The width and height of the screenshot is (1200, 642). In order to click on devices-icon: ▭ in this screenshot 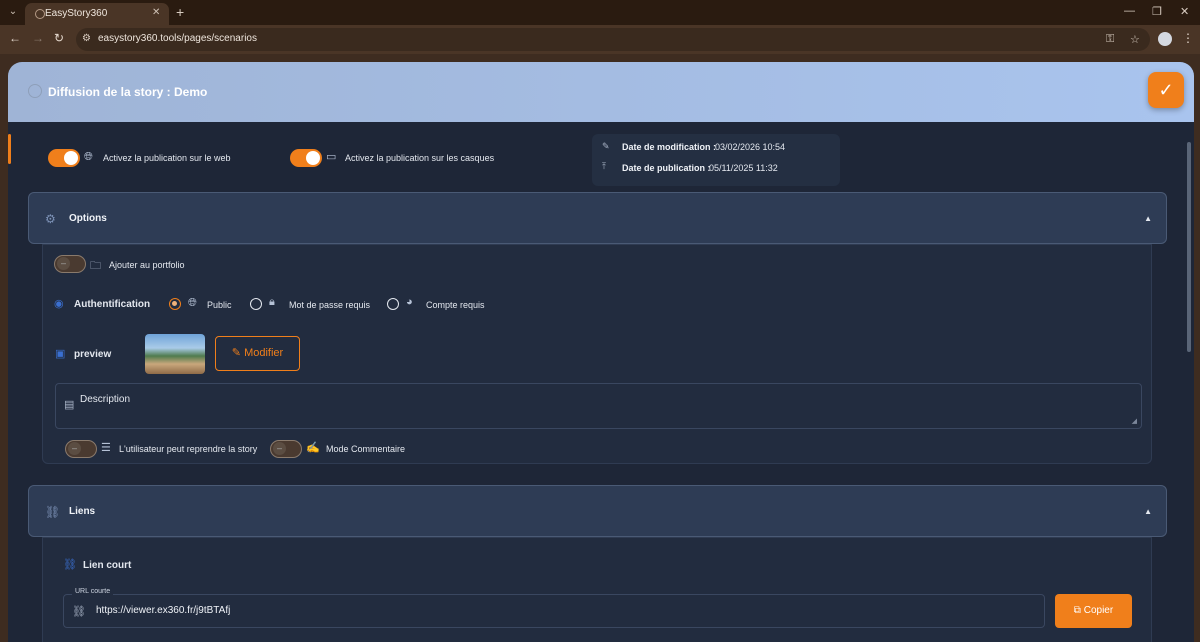, I will do `click(331, 157)`.